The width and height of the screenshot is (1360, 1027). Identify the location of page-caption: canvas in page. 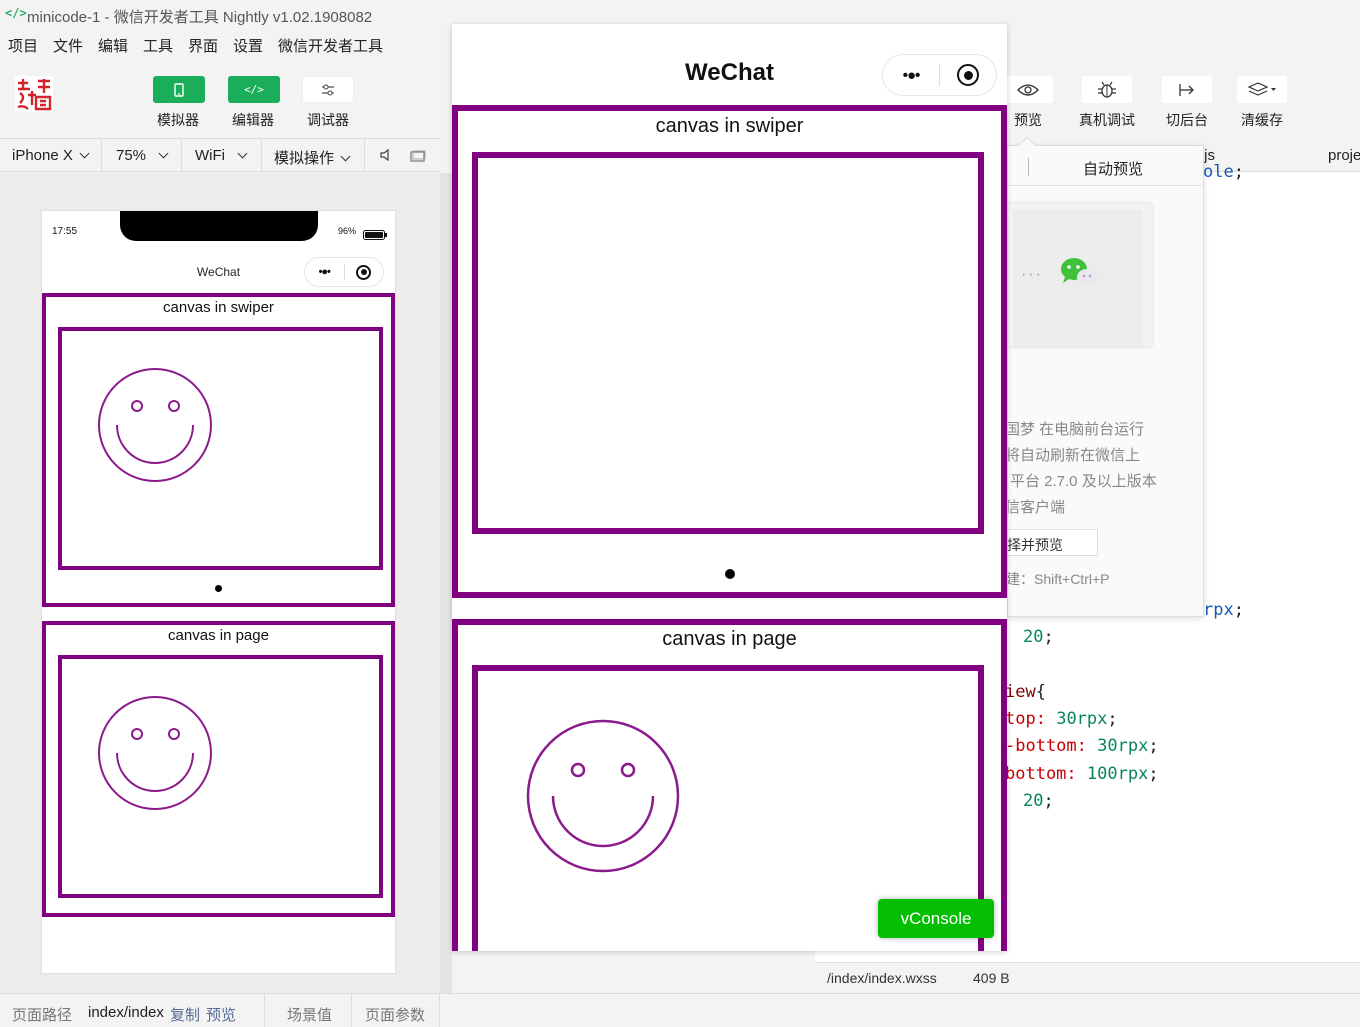
(218, 635).